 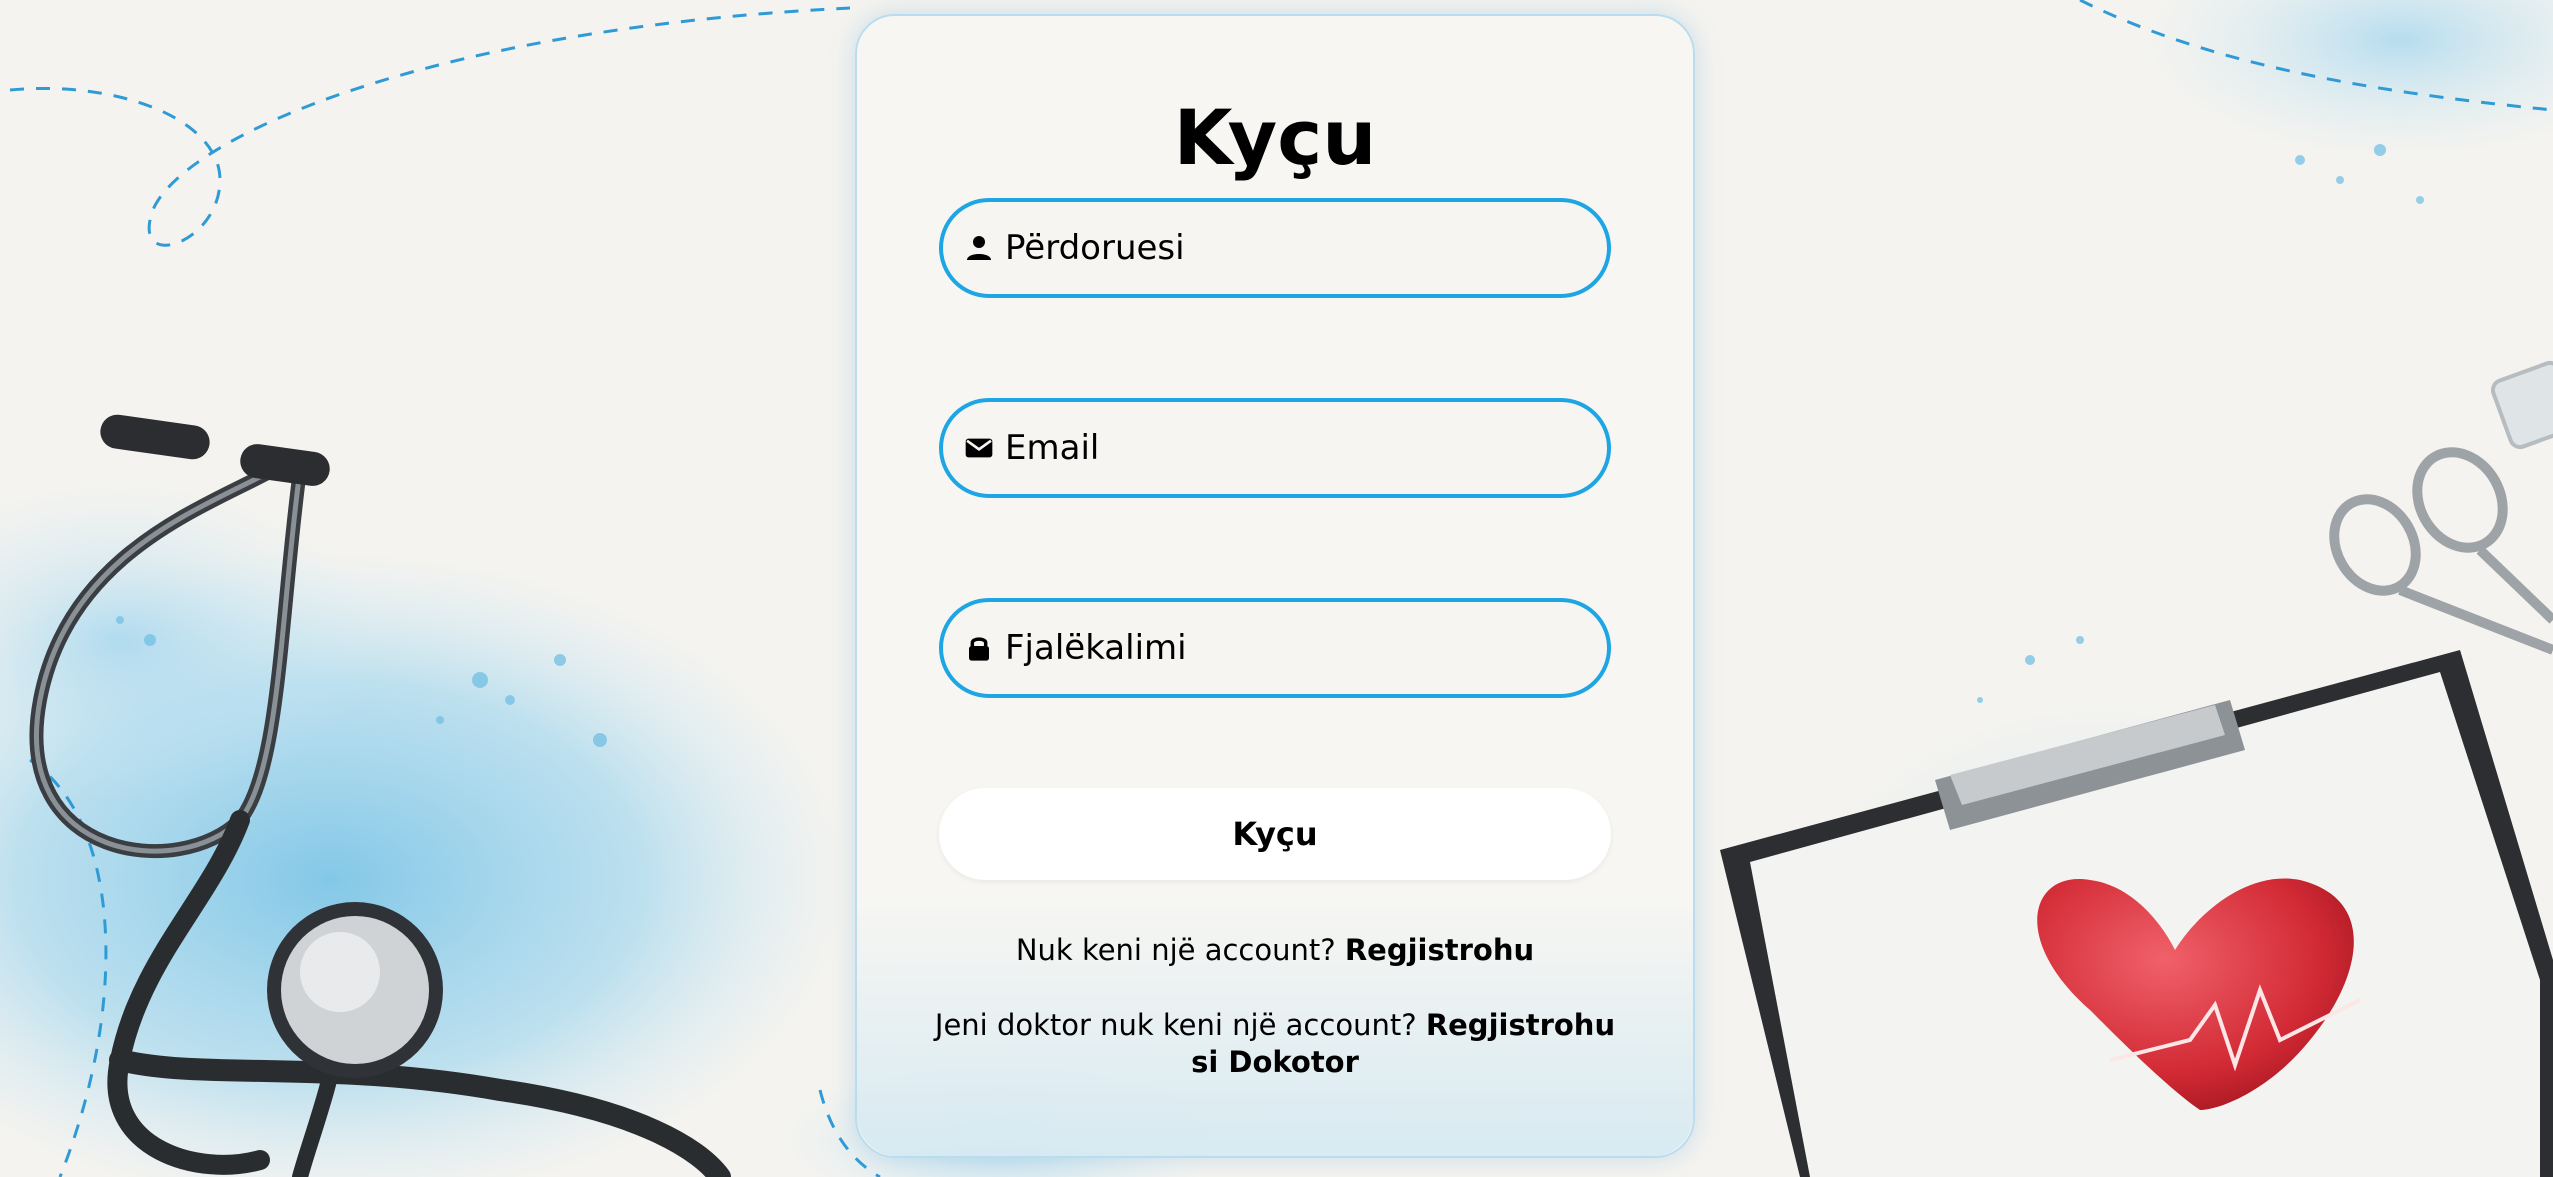 I want to click on password-field, so click(x=1275, y=648).